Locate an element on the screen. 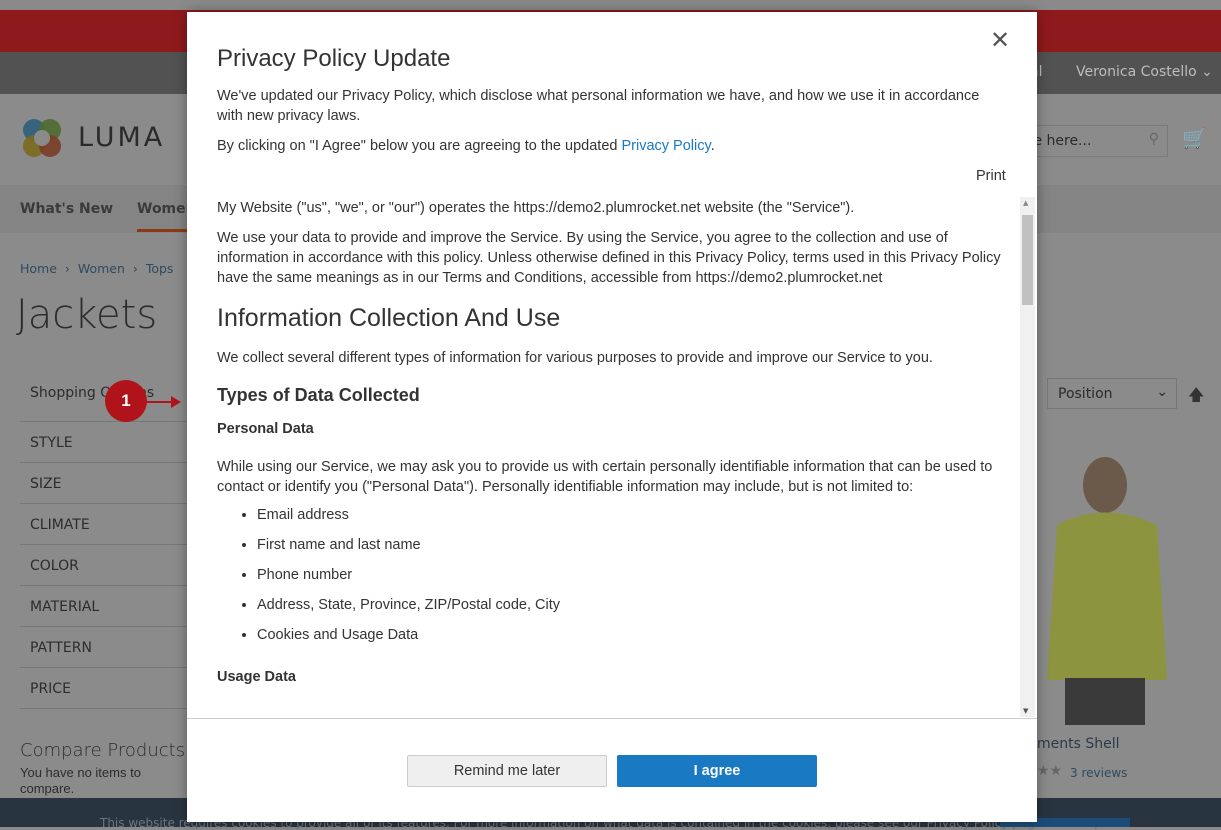 Image resolution: width=1221 pixels, height=830 pixels. print-link: Print is located at coordinates (991, 176).